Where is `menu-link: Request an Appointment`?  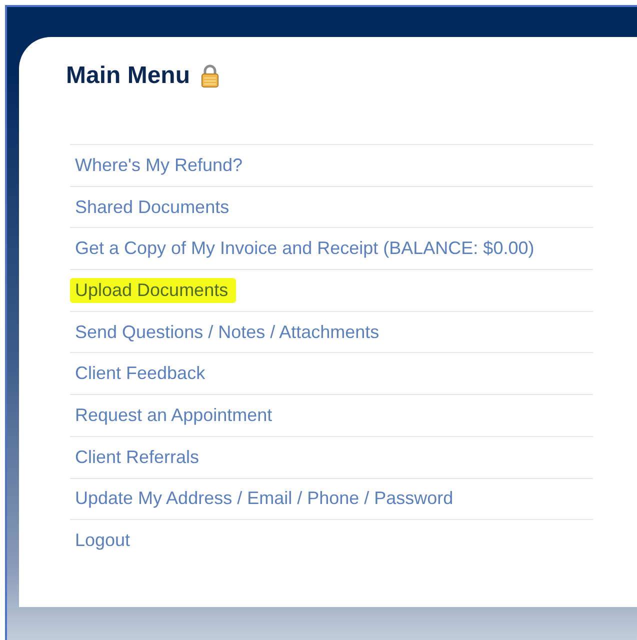
menu-link: Request an Appointment is located at coordinates (173, 415).